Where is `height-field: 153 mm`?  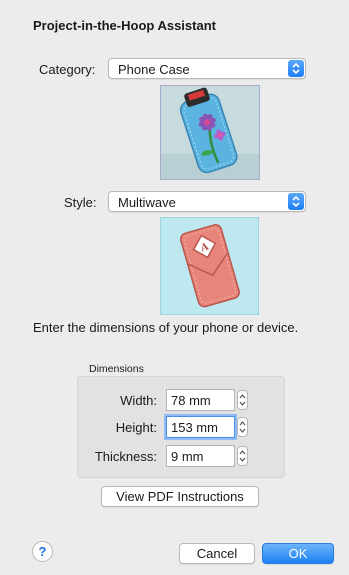 height-field: 153 mm is located at coordinates (200, 427).